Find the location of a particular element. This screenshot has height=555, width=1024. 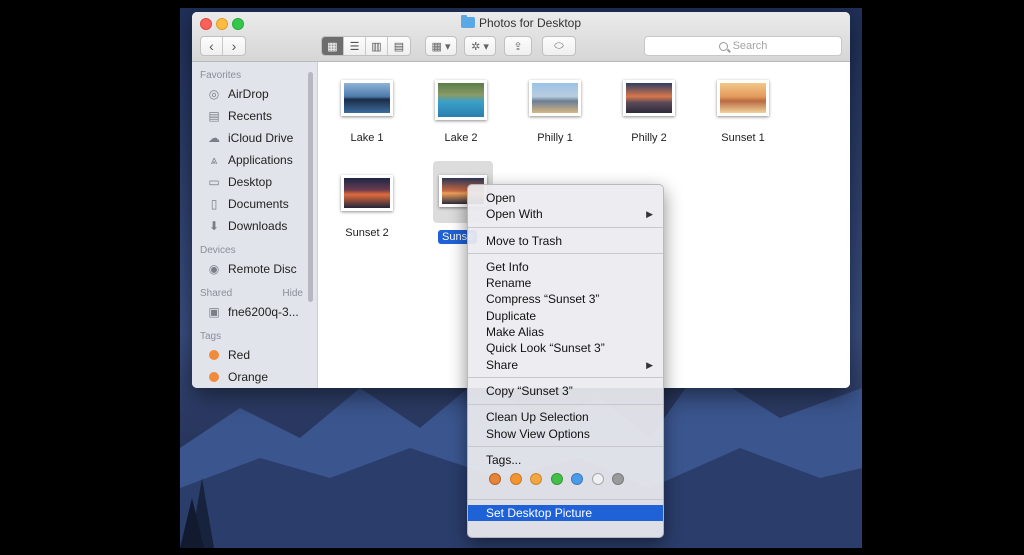

tag-color-picker is located at coordinates (565, 479).